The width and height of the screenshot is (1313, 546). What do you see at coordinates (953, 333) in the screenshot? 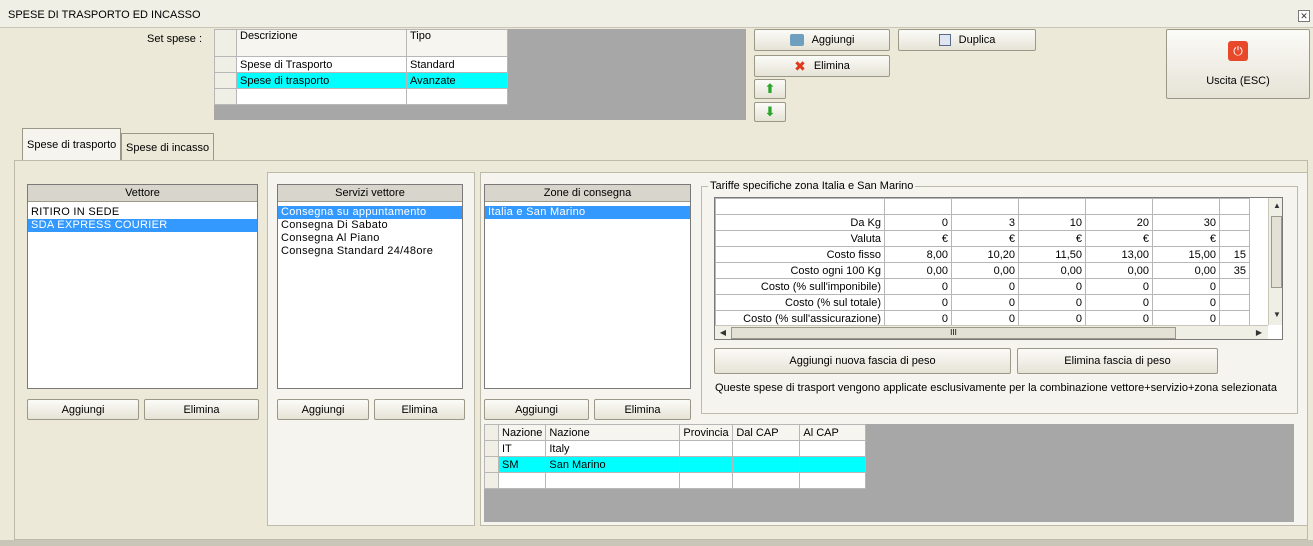
I see `hscroll-thumb: III` at bounding box center [953, 333].